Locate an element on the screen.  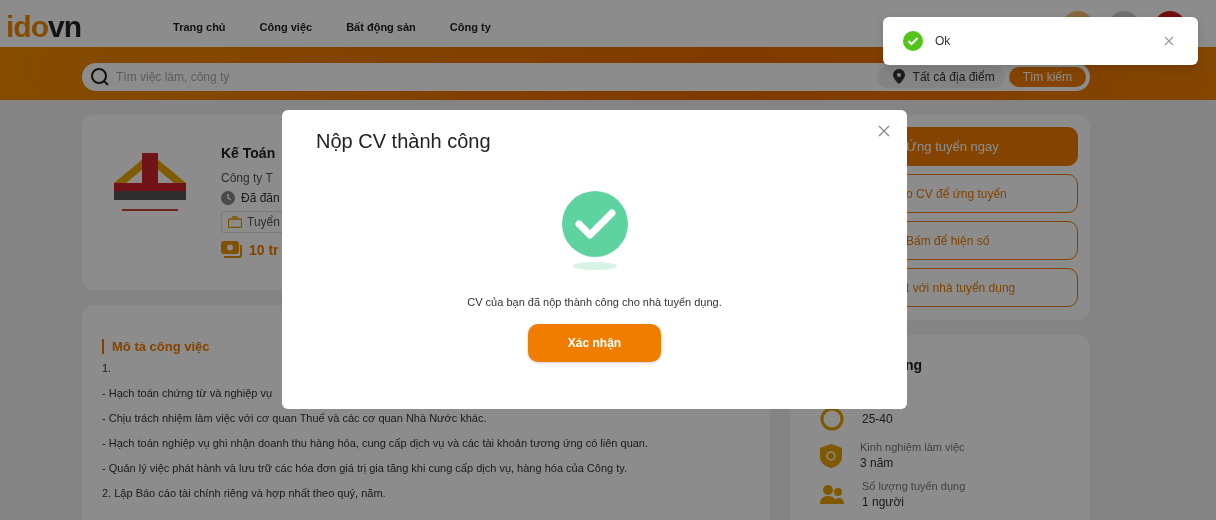
dialog-message: CV của bạn đã nộp thành công cho nhà tuyển dụng. is located at coordinates (594, 302).